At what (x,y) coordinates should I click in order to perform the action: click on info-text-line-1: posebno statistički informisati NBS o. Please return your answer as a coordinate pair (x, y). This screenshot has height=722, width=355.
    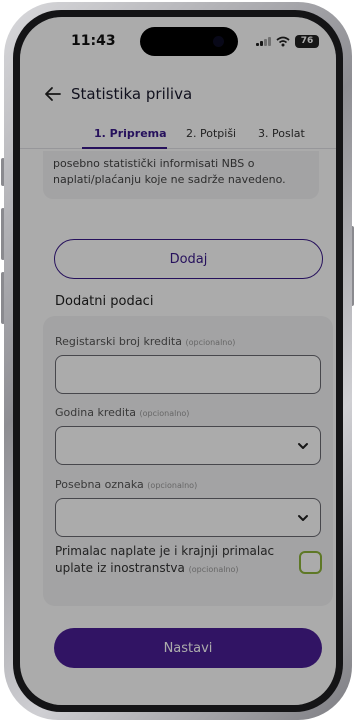
    Looking at the image, I should click on (154, 163).